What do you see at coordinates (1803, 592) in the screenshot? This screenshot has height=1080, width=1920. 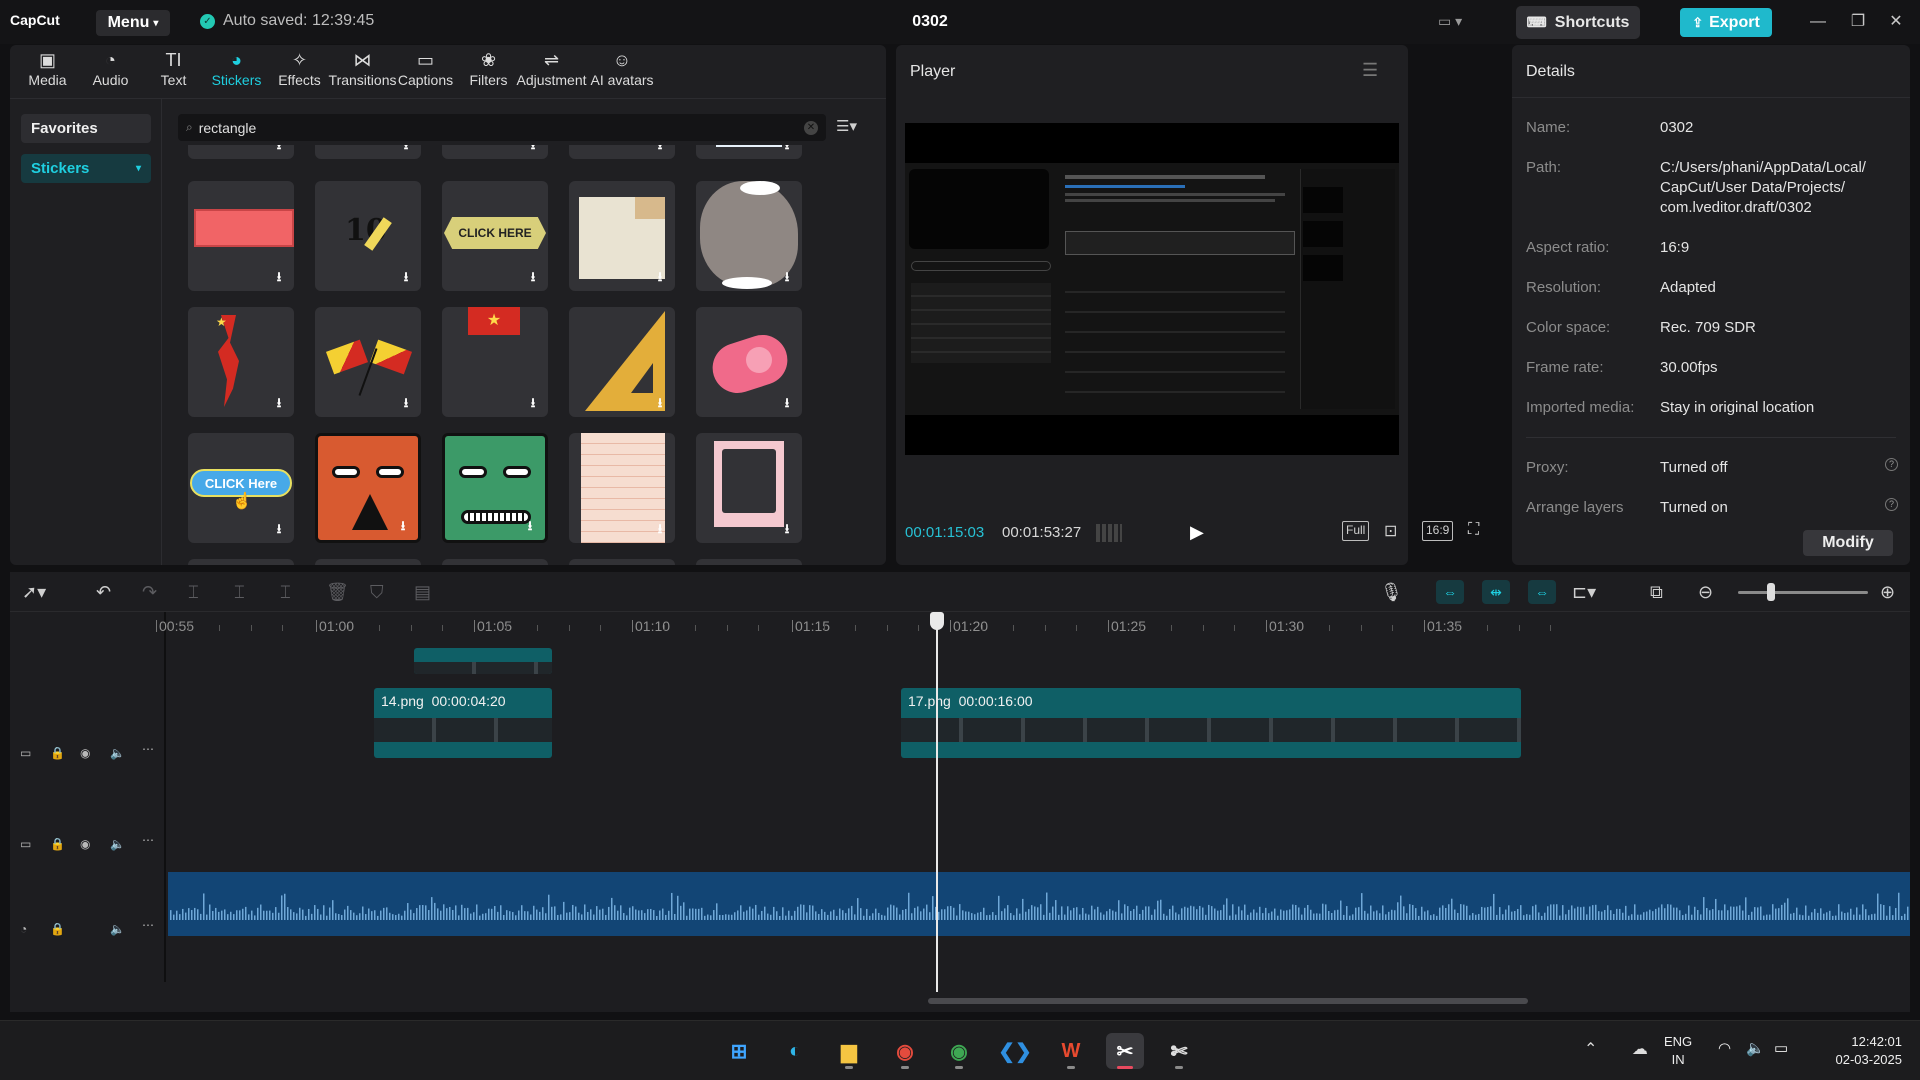 I see `zoom-slider` at bounding box center [1803, 592].